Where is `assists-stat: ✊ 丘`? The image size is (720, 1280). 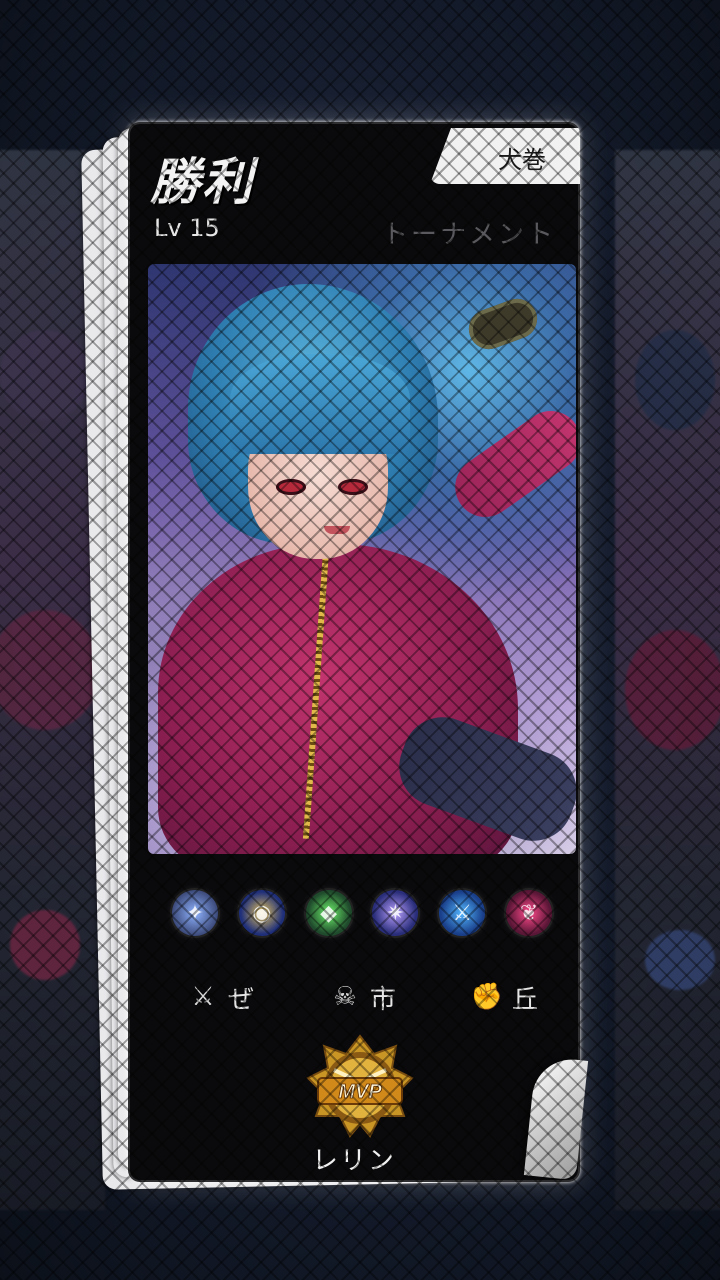 assists-stat: ✊ 丘 is located at coordinates (504, 997).